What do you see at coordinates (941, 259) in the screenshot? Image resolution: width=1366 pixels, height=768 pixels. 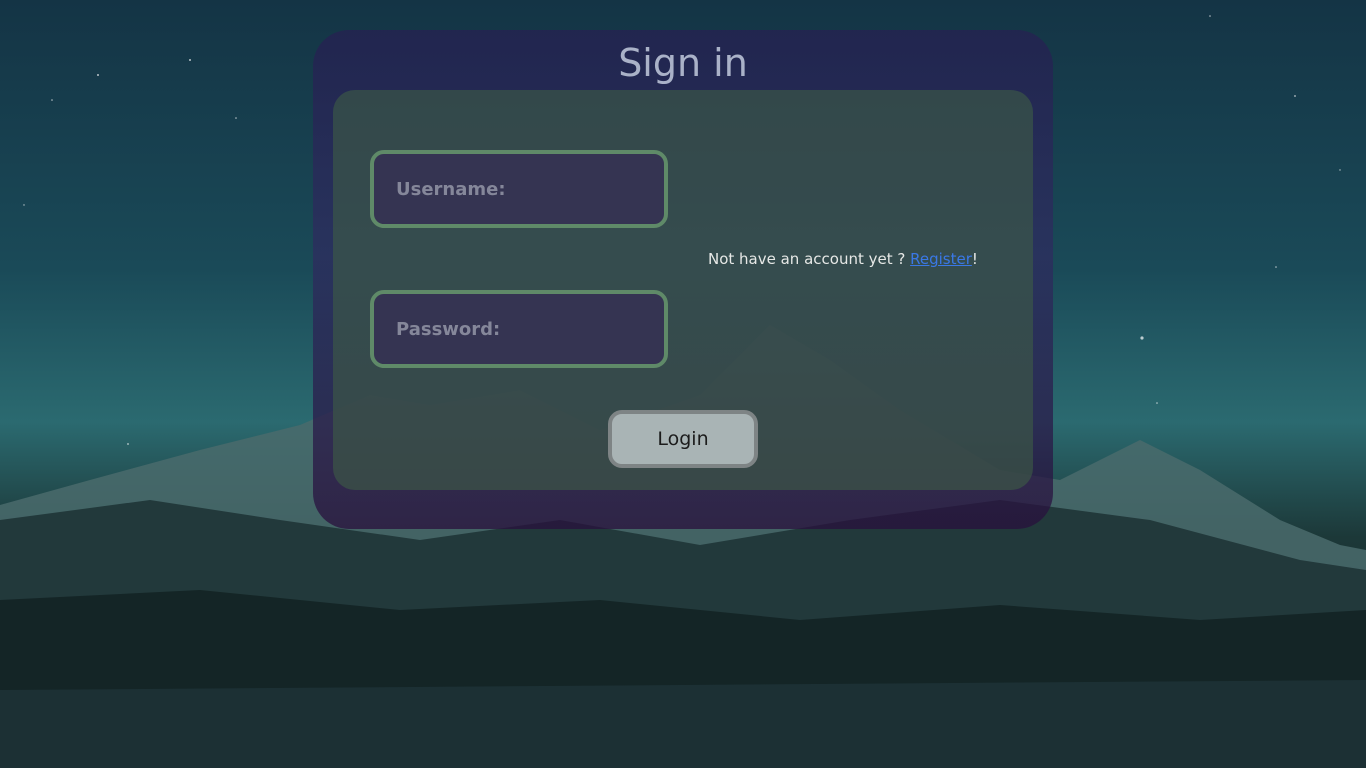 I see `register-link: Register` at bounding box center [941, 259].